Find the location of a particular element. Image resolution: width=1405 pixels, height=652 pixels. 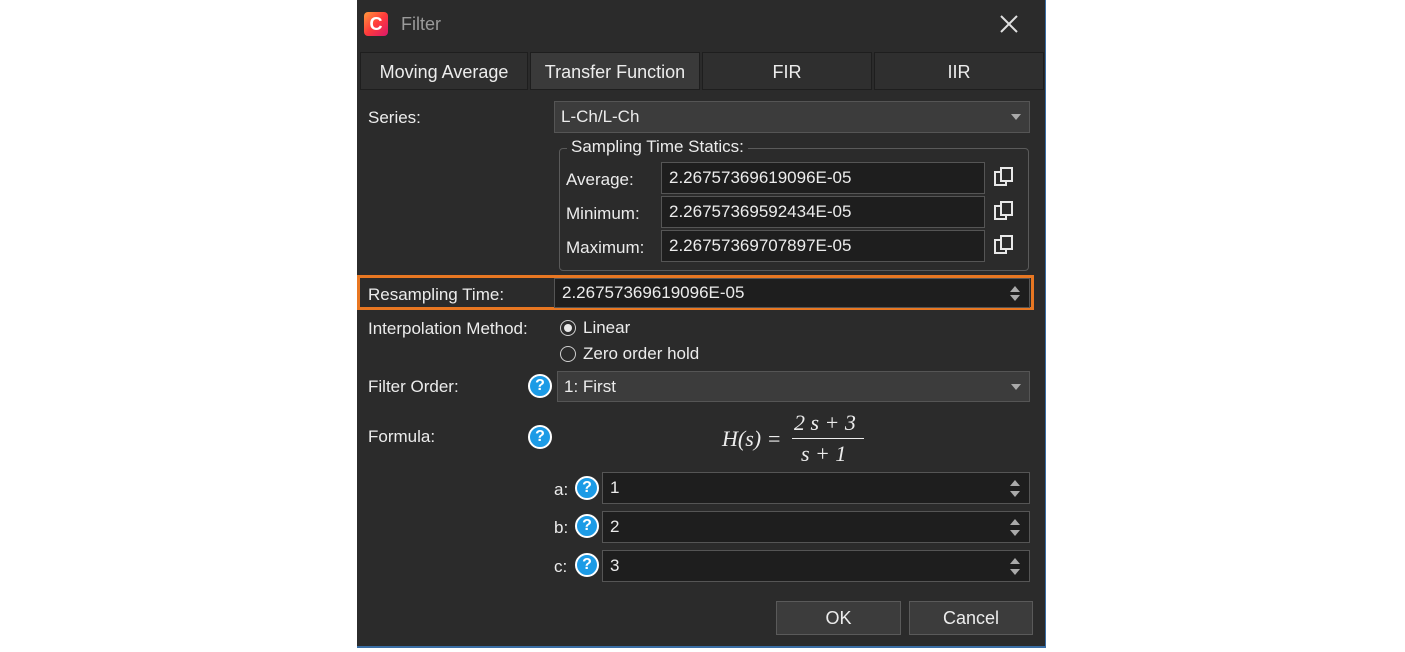

series-select: L-Ch/L-Ch is located at coordinates (792, 117).